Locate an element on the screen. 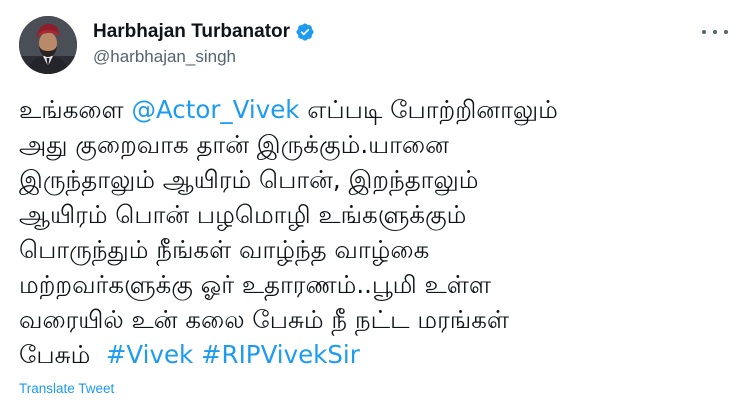  verified-badge-icon is located at coordinates (305, 32).